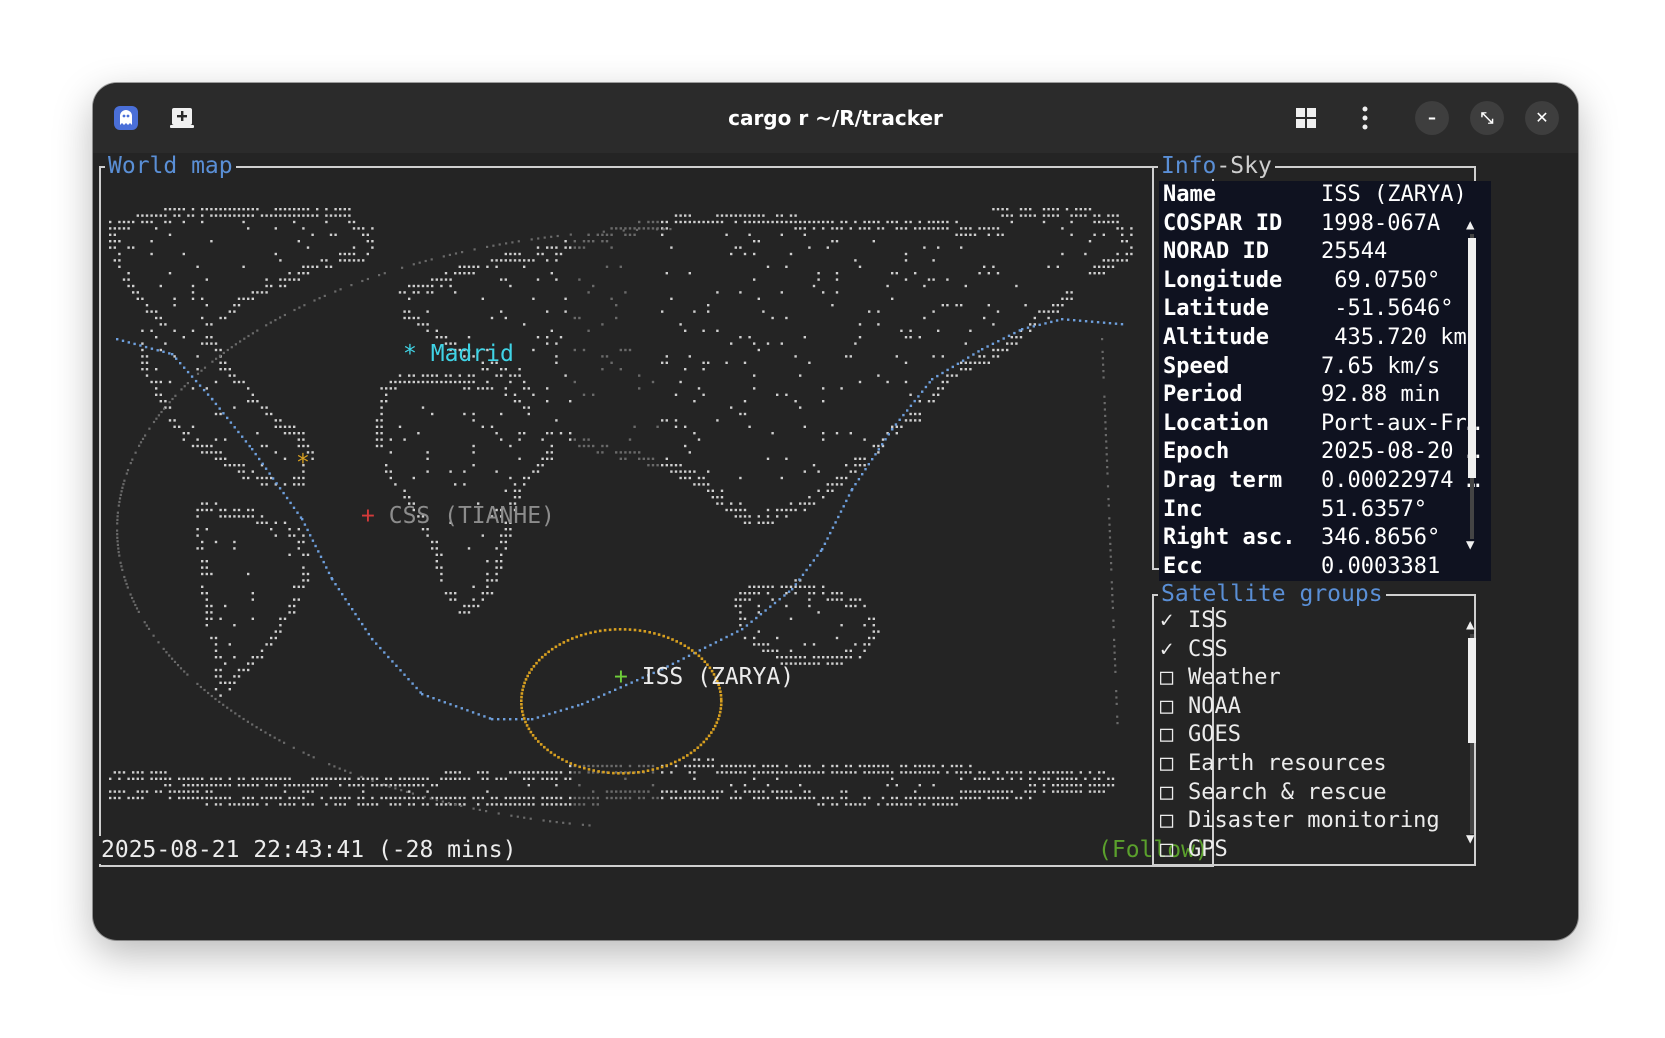  Describe the element at coordinates (1304, 678) in the screenshot. I see `satellite-group-item: □ Weather` at that location.